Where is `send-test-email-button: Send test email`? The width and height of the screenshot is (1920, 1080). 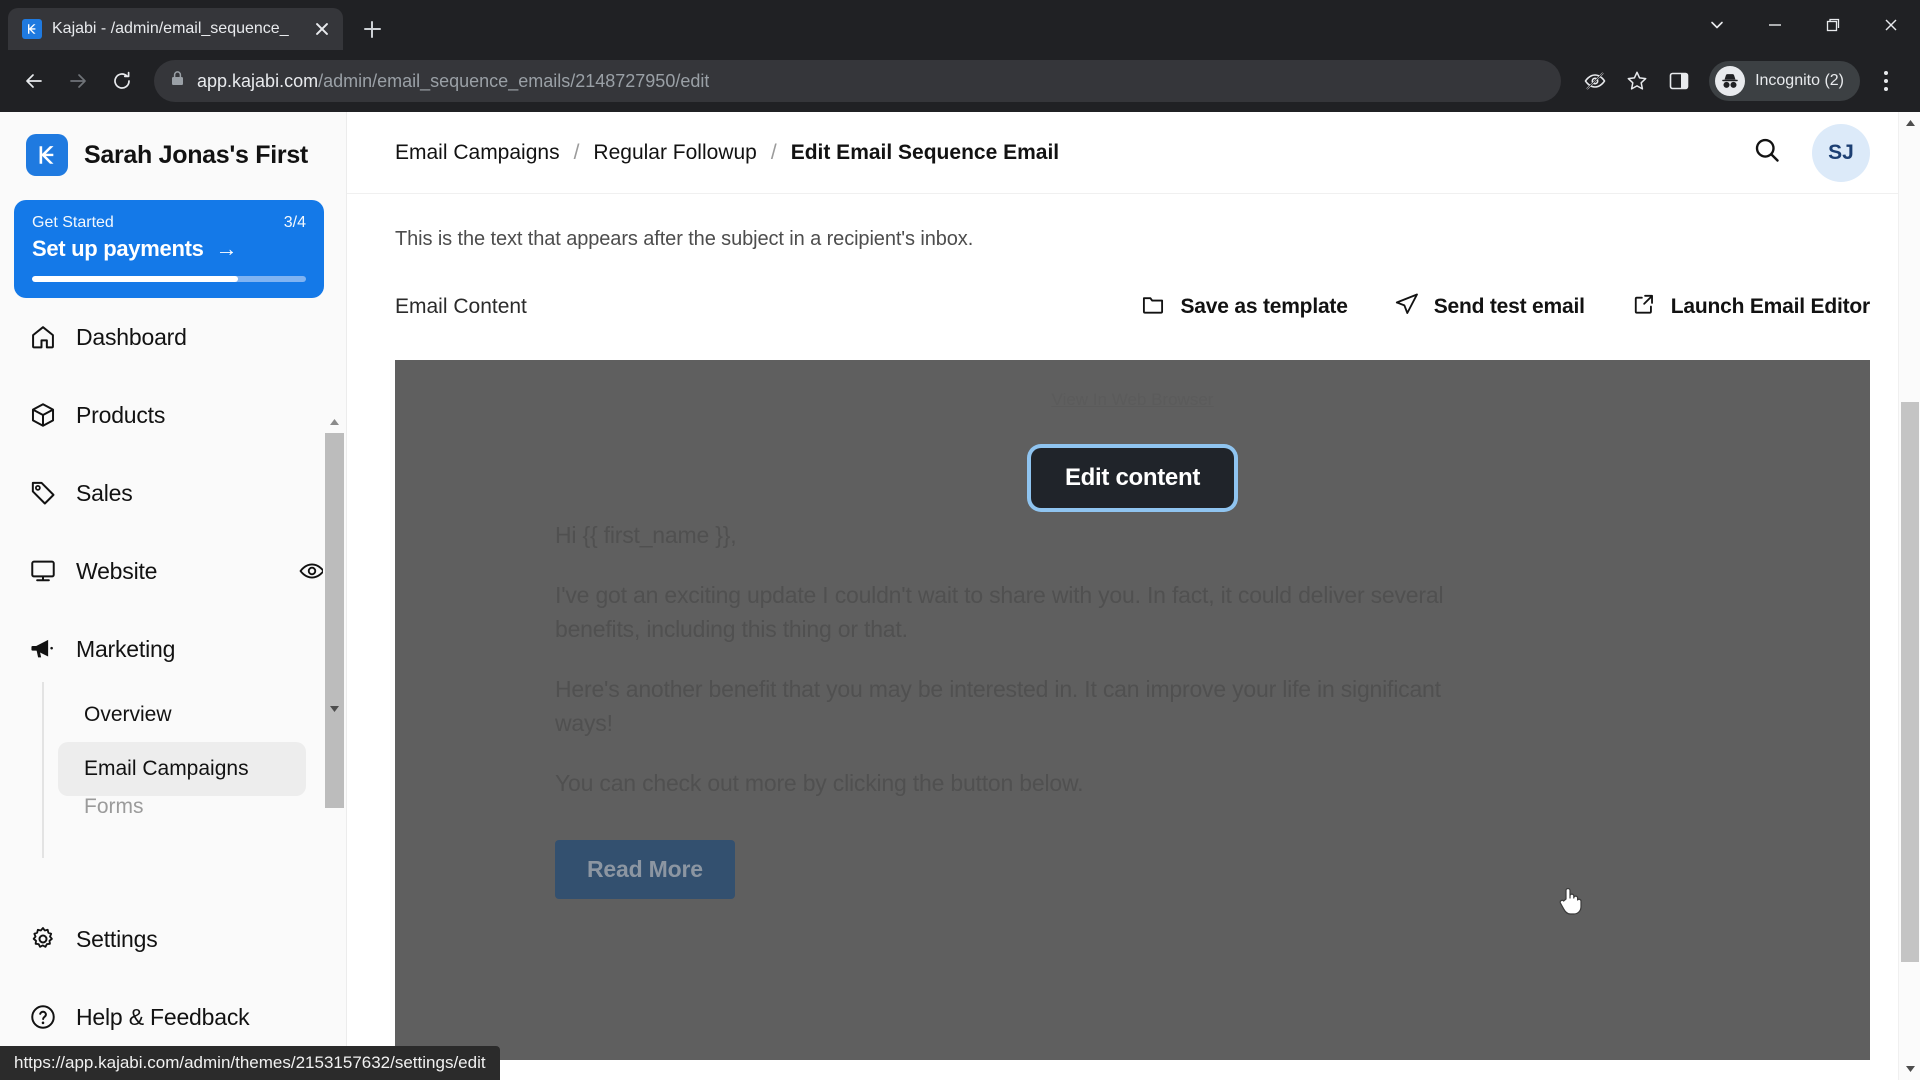
send-test-email-button: Send test email is located at coordinates (1489, 306).